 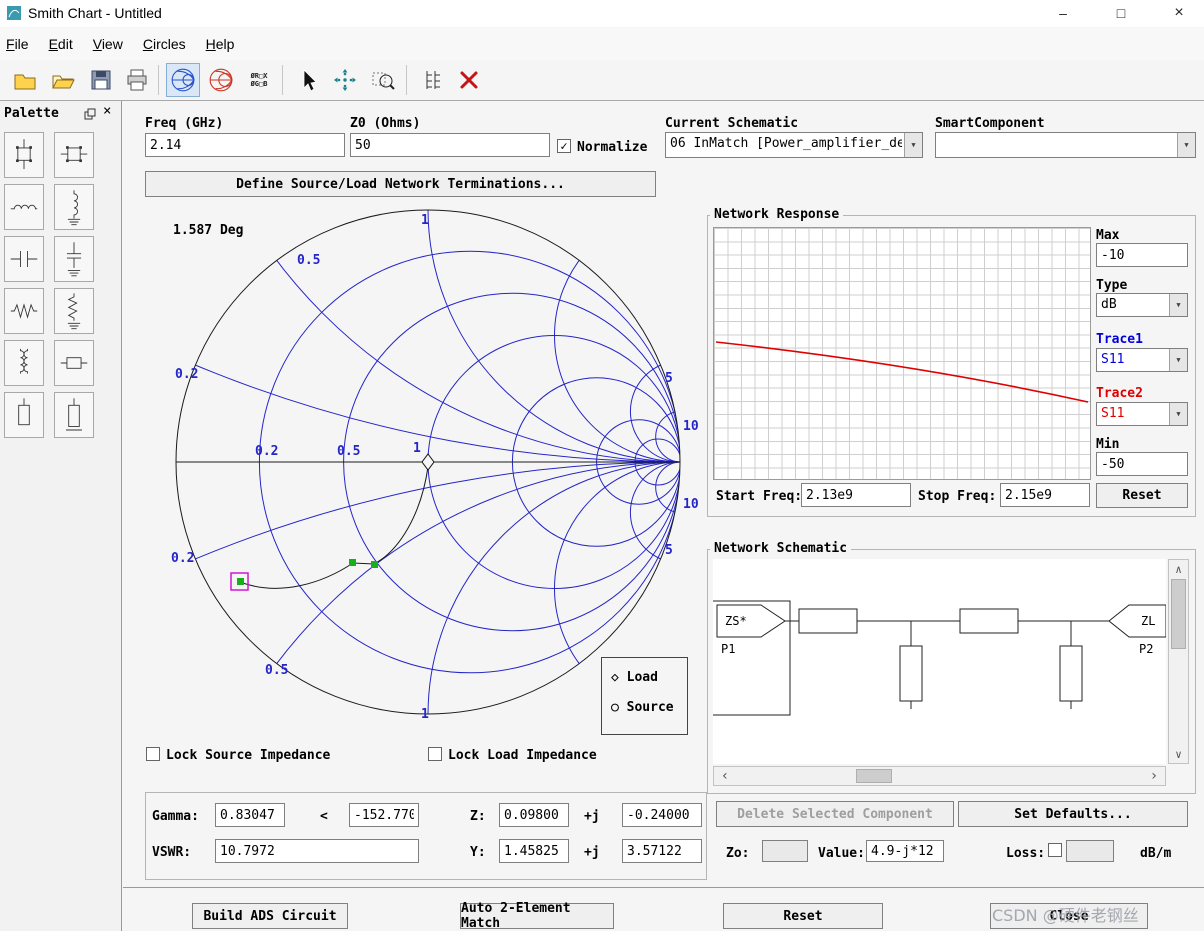 I want to click on palette-series-tline-button, so click(x=74, y=363).